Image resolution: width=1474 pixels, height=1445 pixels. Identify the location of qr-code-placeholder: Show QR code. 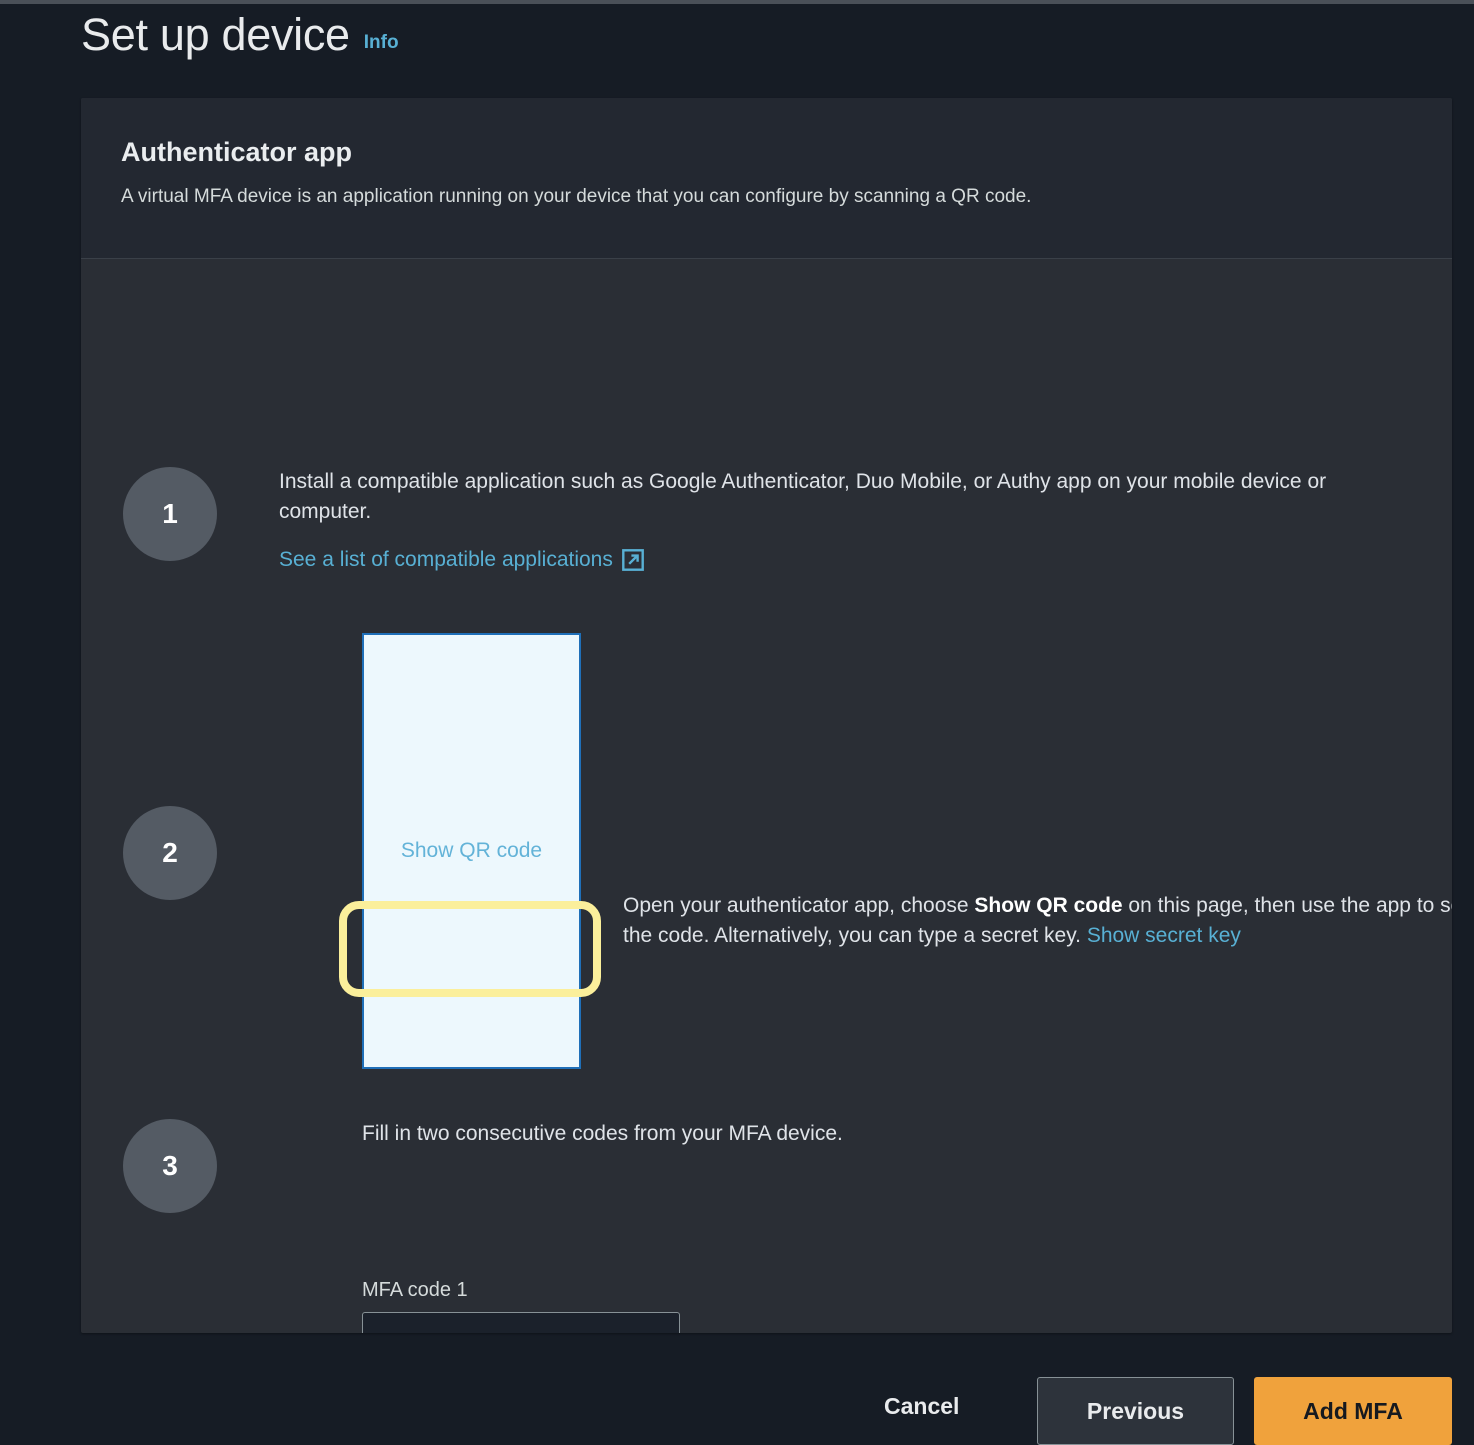
(471, 851).